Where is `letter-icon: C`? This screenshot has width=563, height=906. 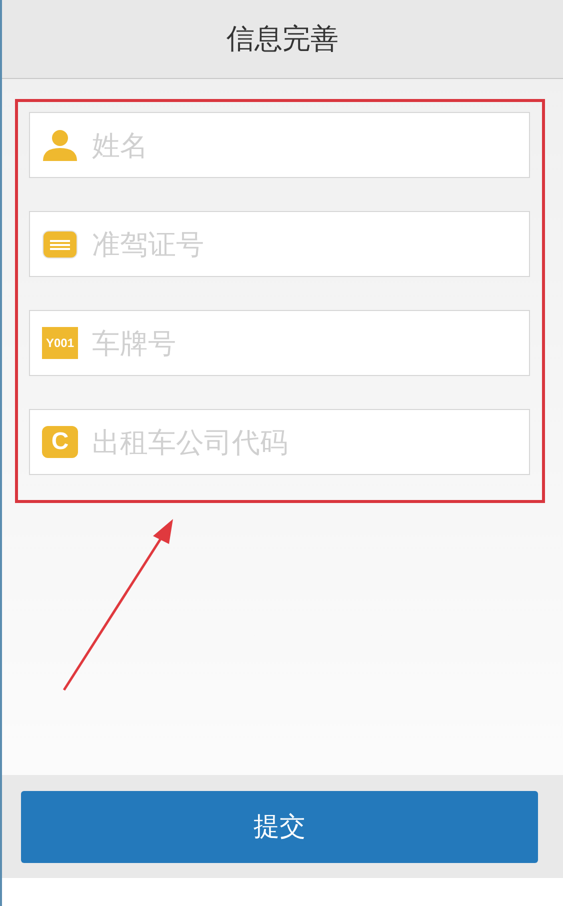 letter-icon: C is located at coordinates (60, 442).